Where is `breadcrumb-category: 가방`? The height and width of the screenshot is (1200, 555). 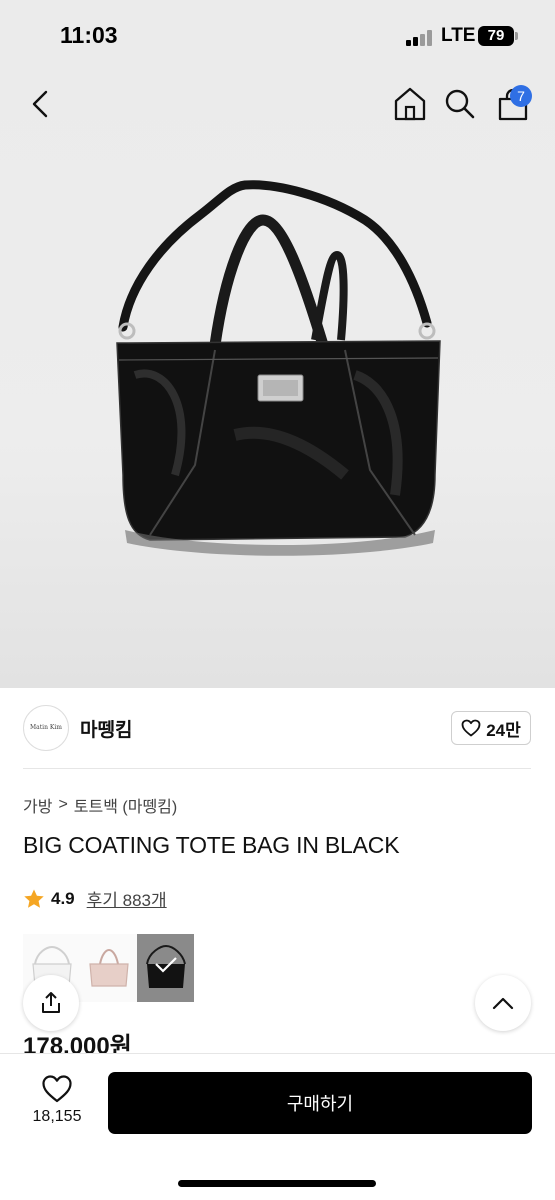
breadcrumb-category: 가방 is located at coordinates (37, 805).